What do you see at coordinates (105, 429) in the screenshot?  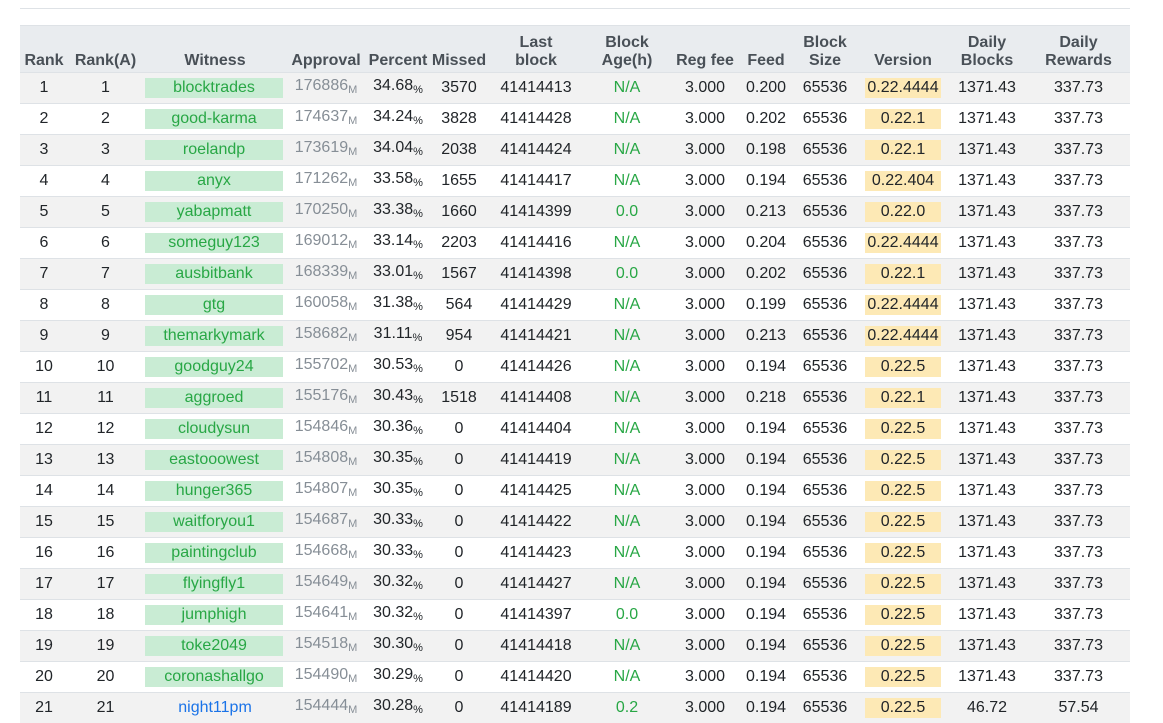 I see `cell-rank-a: 12` at bounding box center [105, 429].